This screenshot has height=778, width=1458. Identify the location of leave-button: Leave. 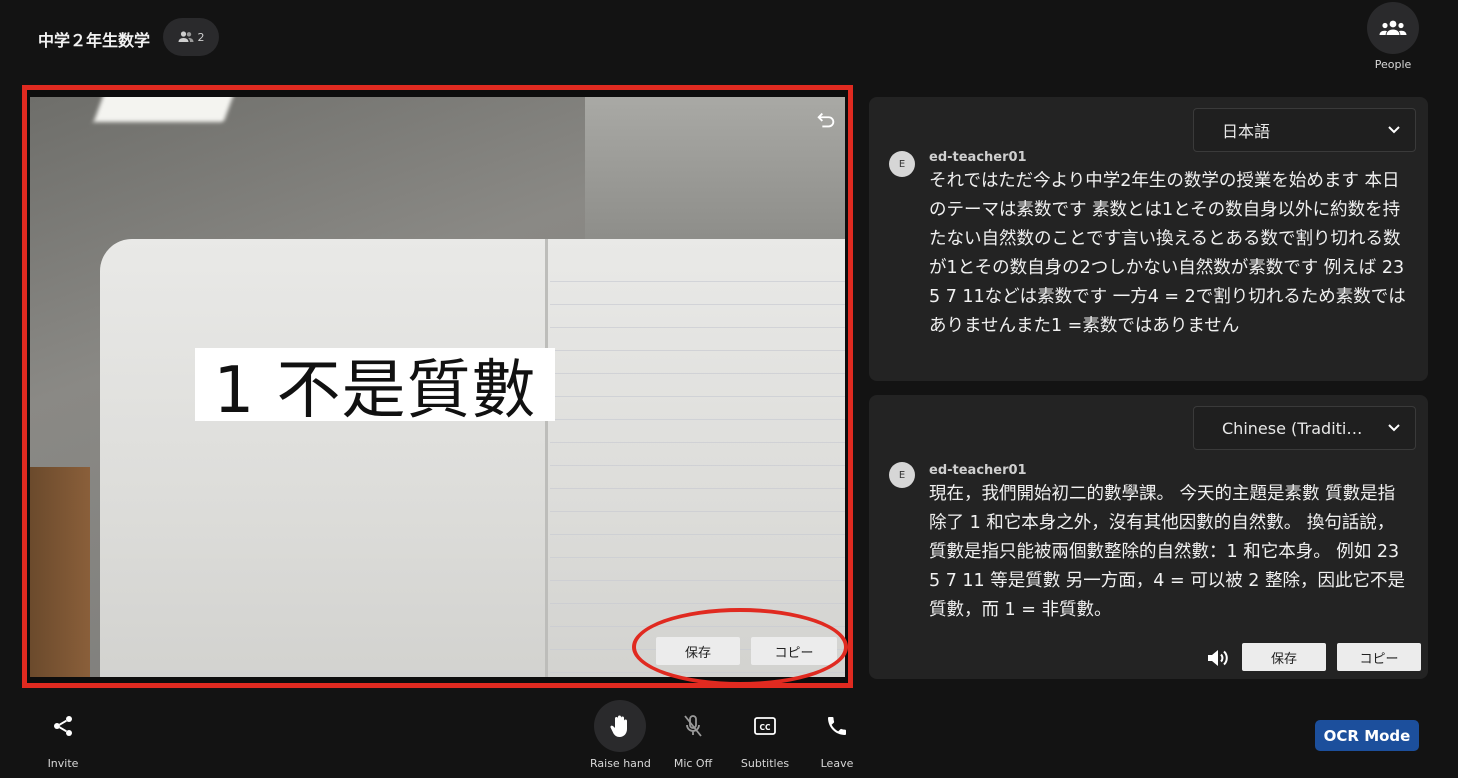
(837, 735).